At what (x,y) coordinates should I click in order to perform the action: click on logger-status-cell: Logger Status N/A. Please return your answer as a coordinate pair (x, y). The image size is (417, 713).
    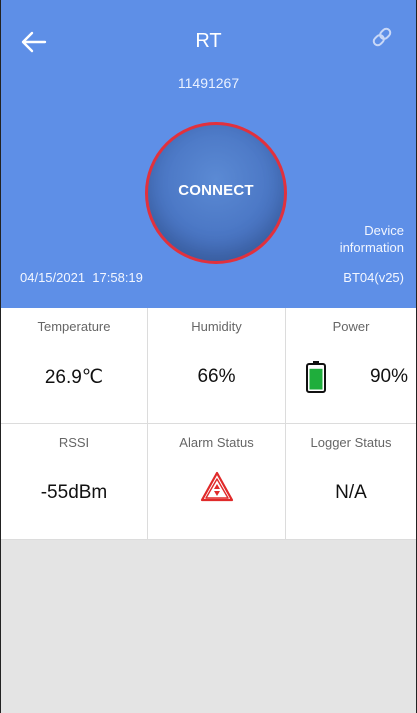
    Looking at the image, I should click on (351, 482).